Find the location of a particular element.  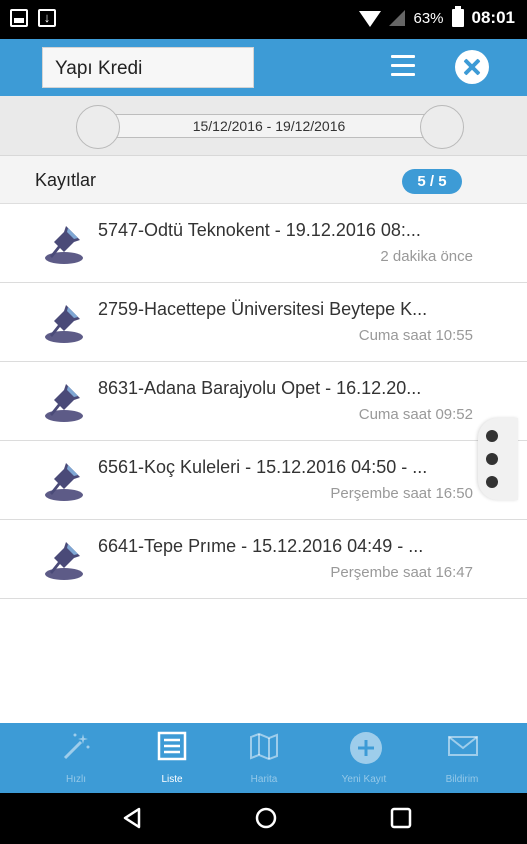

tab-yeni-kayit: Yeni Kayıt is located at coordinates (364, 758).